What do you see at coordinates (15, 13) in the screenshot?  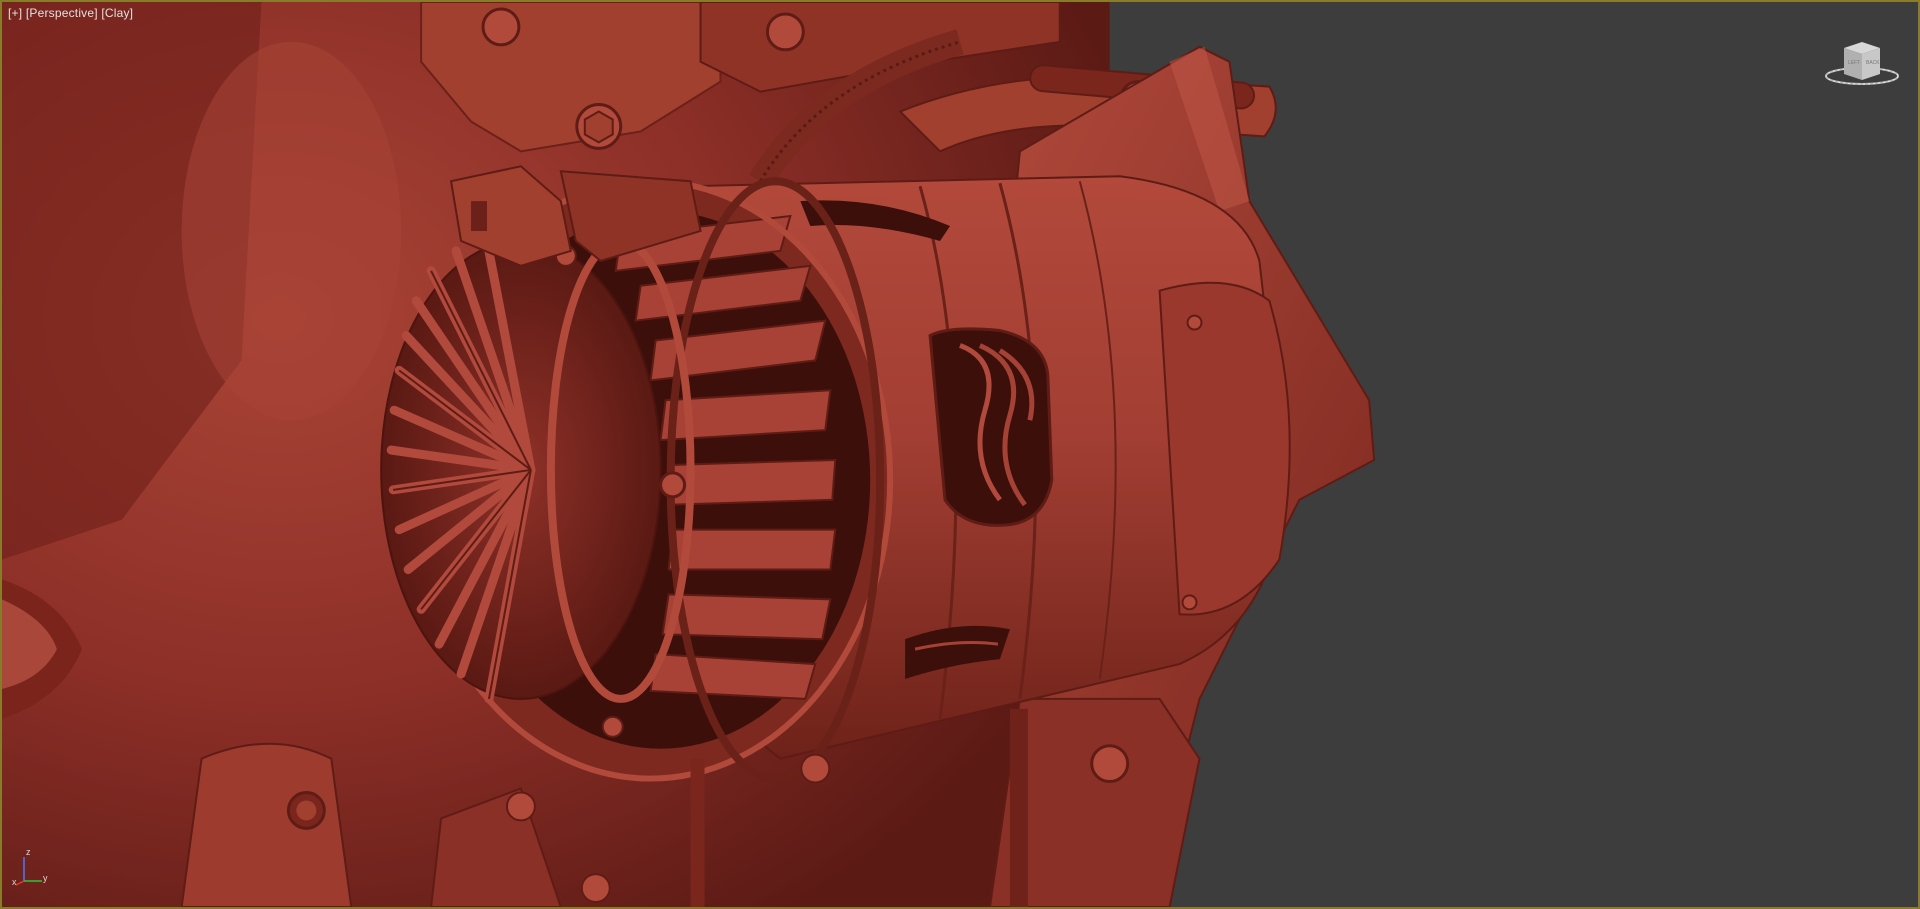 I see `viewport-menu-plus: [+]` at bounding box center [15, 13].